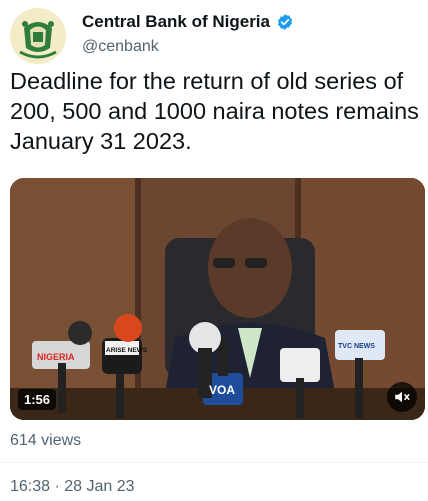  What do you see at coordinates (127, 350) in the screenshot?
I see `mic-label-arise: ARISE NEWS` at bounding box center [127, 350].